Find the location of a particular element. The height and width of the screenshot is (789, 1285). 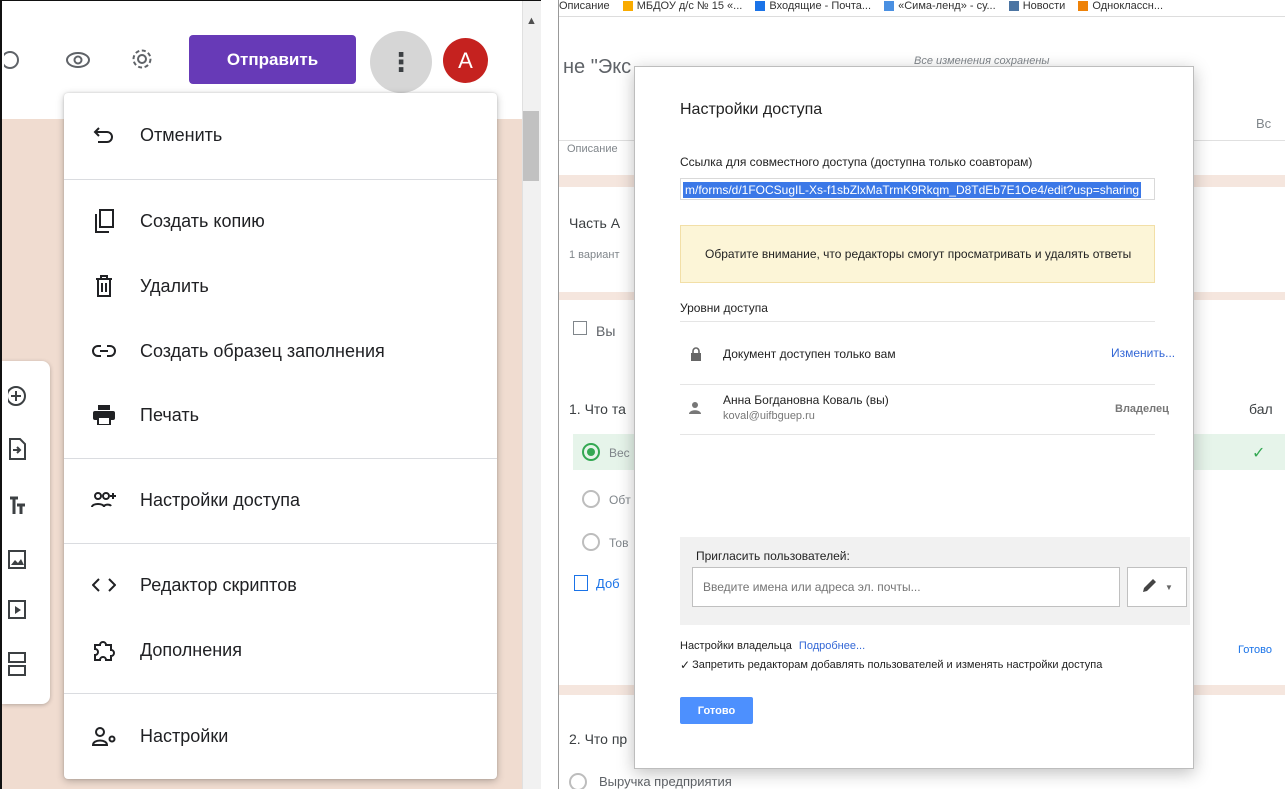

send-button: Отправить is located at coordinates (272, 59).